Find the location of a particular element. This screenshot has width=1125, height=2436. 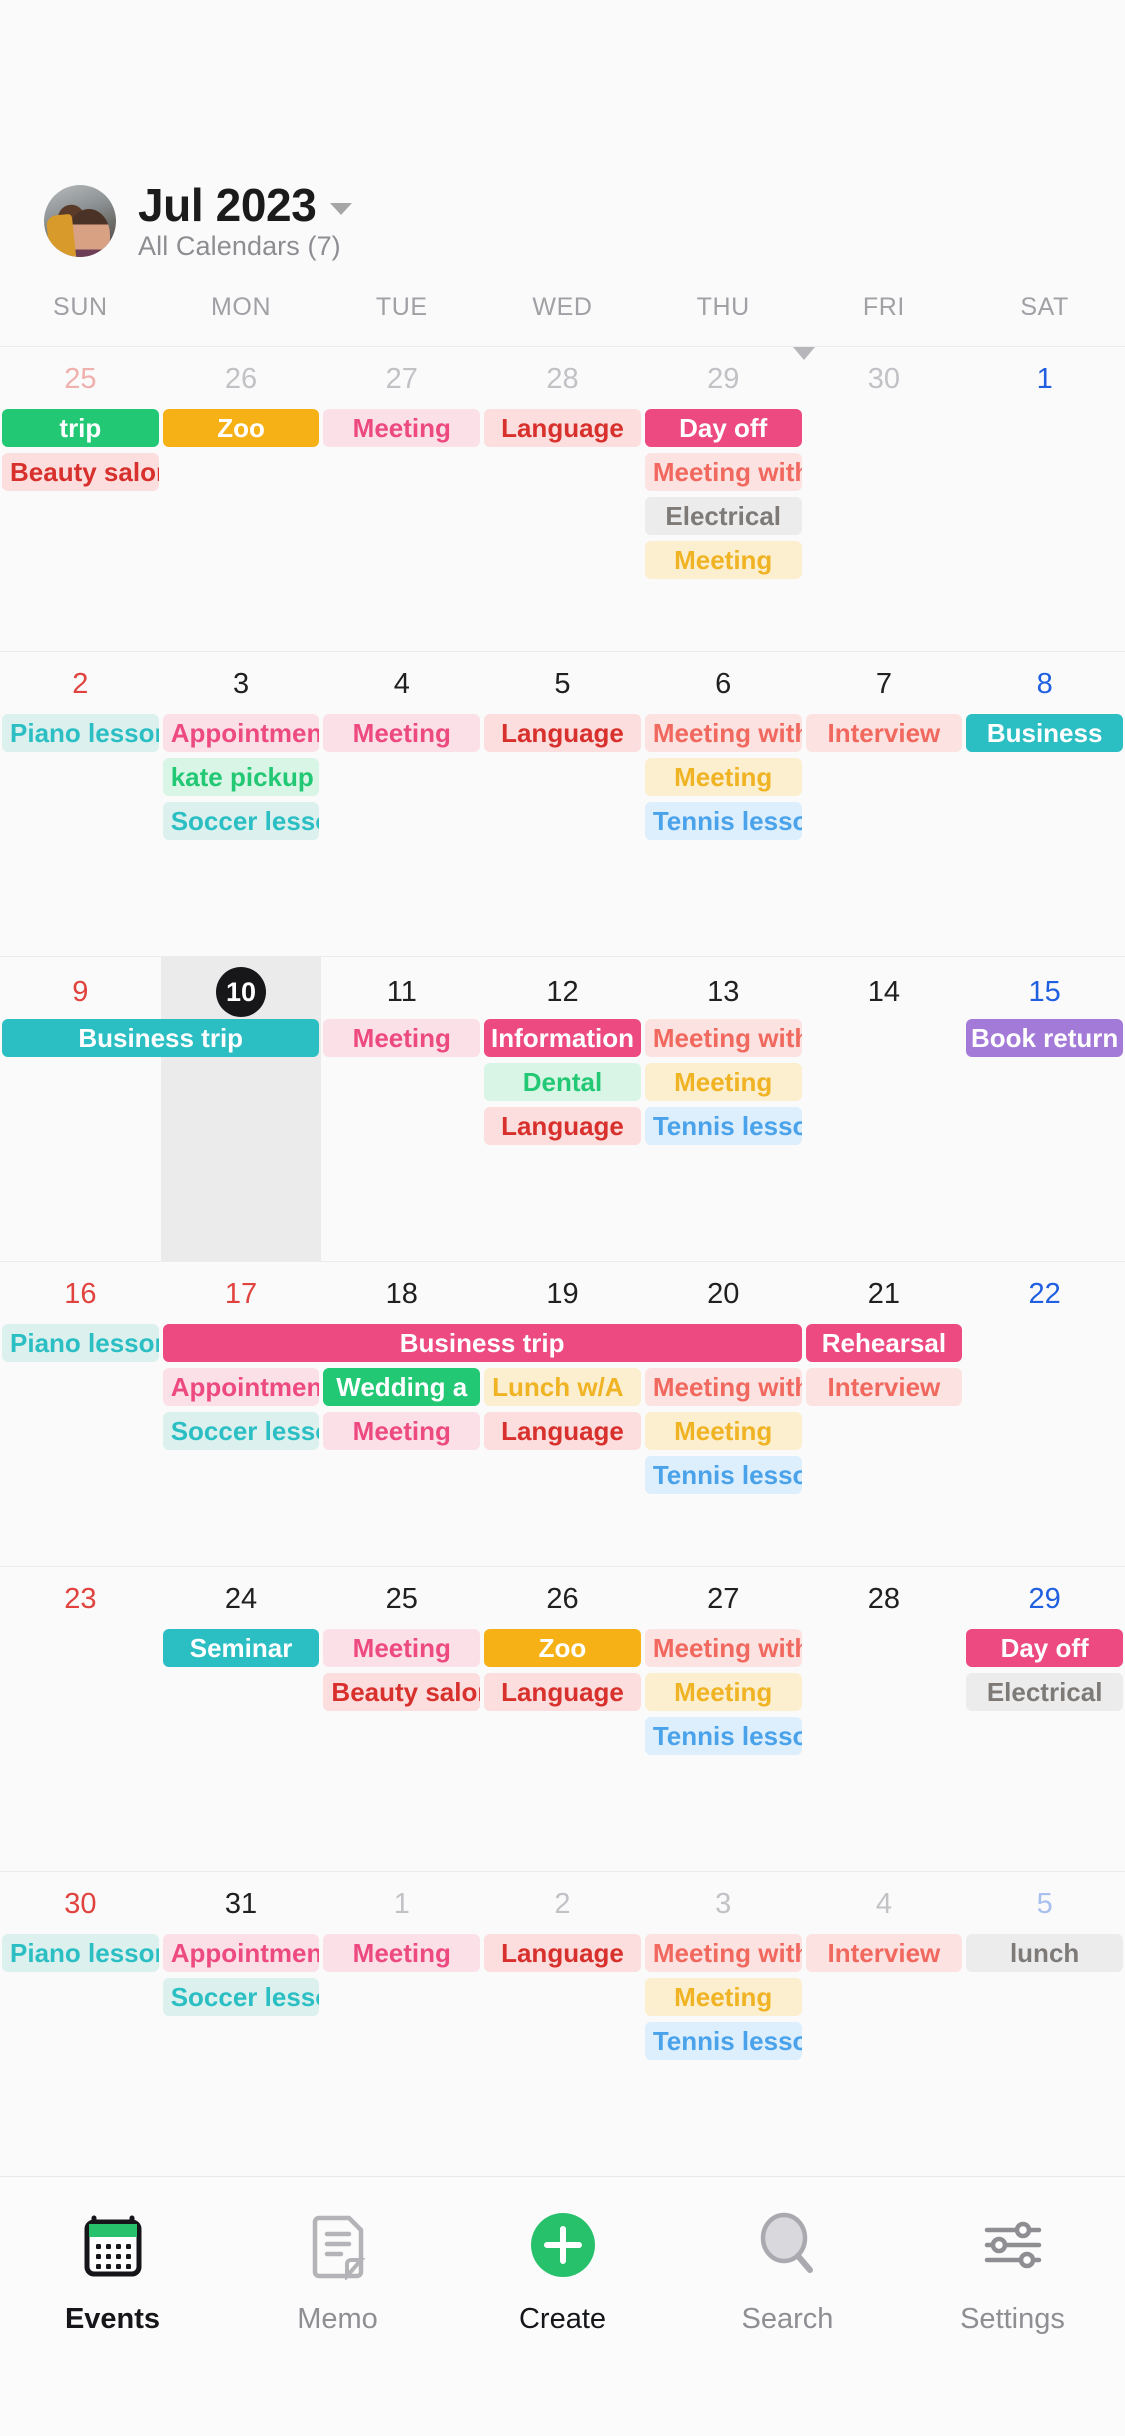

tab-search: Search is located at coordinates (787, 2271).